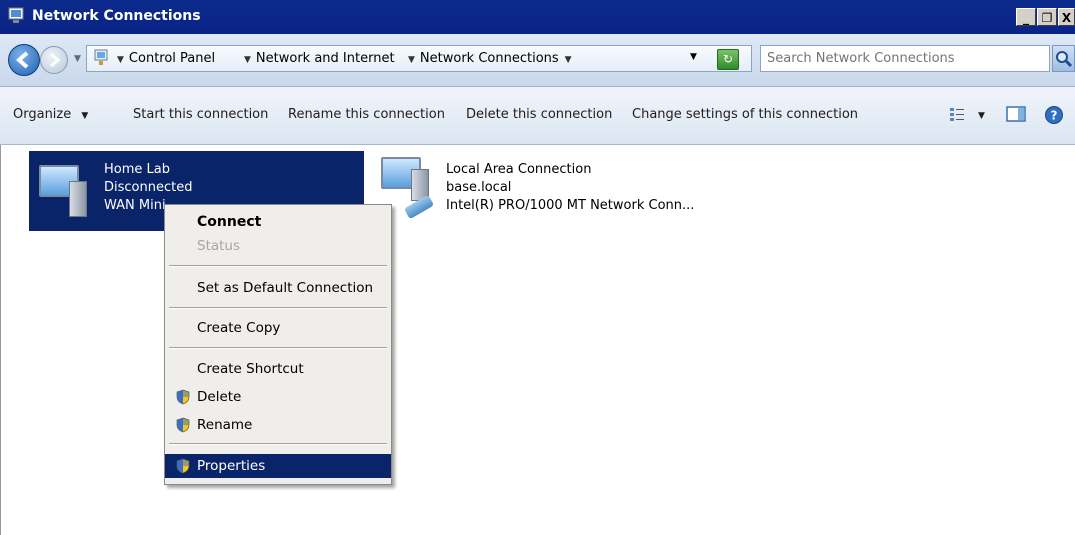 The image size is (1075, 535). I want to click on close-button: X, so click(1066, 17).